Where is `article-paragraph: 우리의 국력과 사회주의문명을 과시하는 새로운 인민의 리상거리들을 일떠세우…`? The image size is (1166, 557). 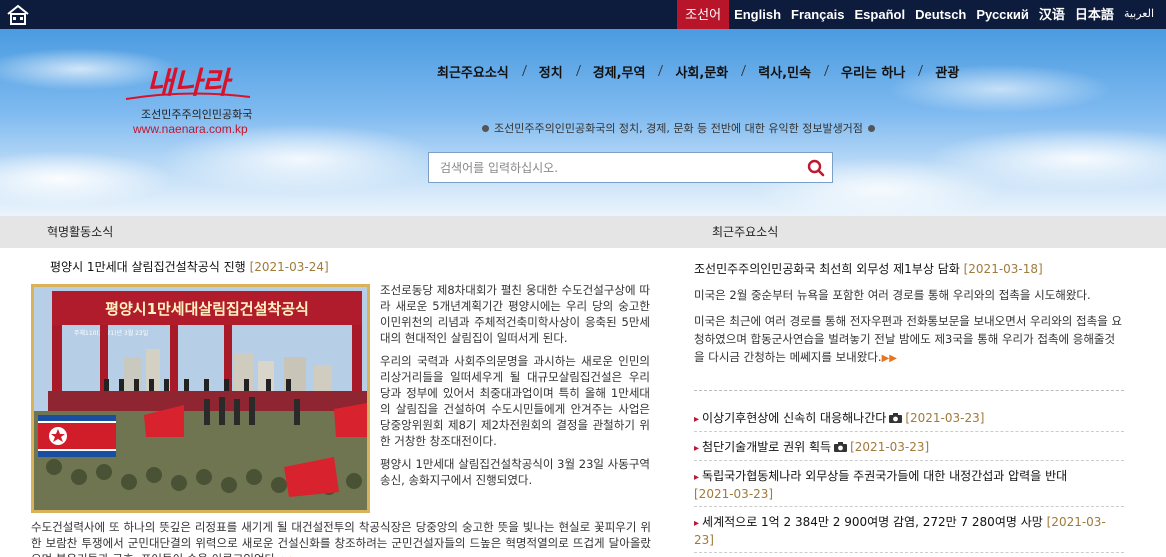
article-paragraph: 우리의 국력과 사회주의문명을 과시하는 새로운 인민의 리상거리들을 일떠세우… is located at coordinates (515, 401).